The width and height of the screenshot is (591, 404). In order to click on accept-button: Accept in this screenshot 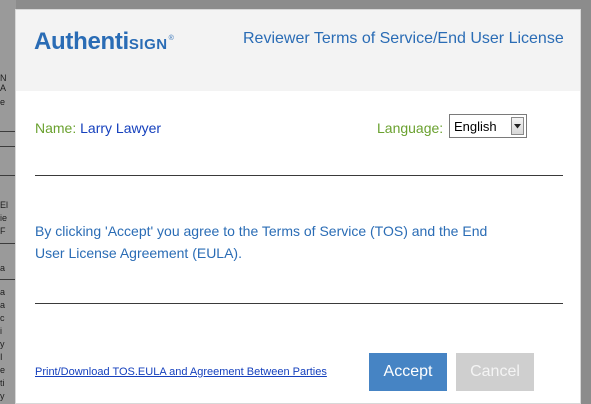, I will do `click(408, 372)`.